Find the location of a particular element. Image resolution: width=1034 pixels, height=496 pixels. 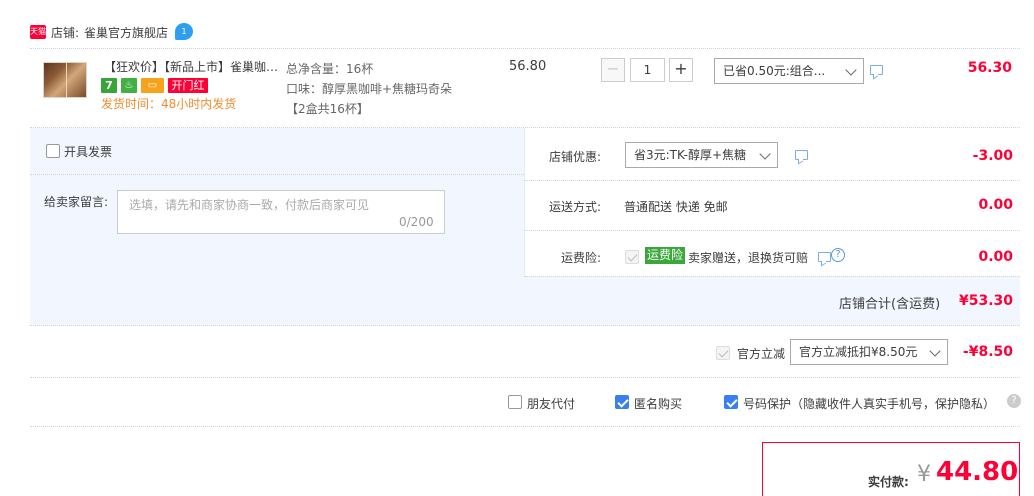

shipping-insurance-tag: 运费险 is located at coordinates (665, 255).